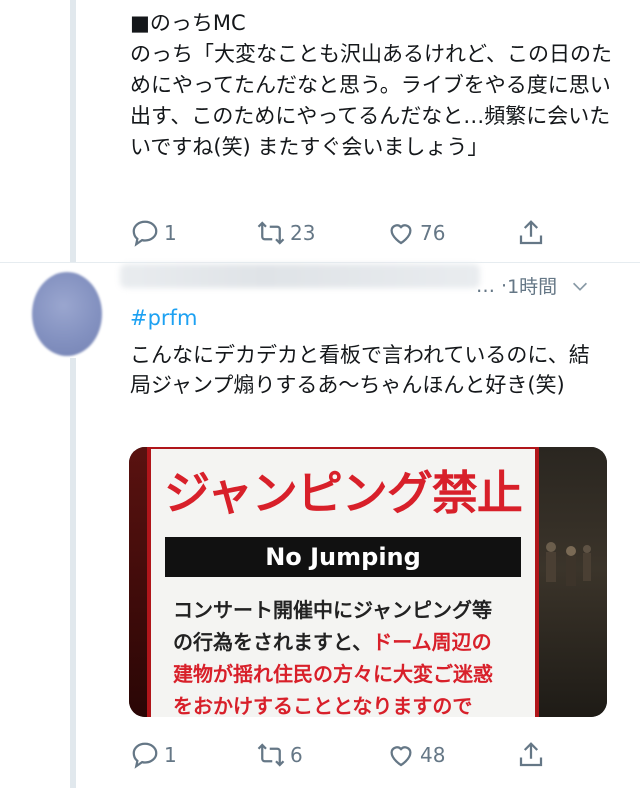  Describe the element at coordinates (333, 674) in the screenshot. I see `sign-line-3: 建物が揺れ住民の方々に大変ご迷惑` at that location.